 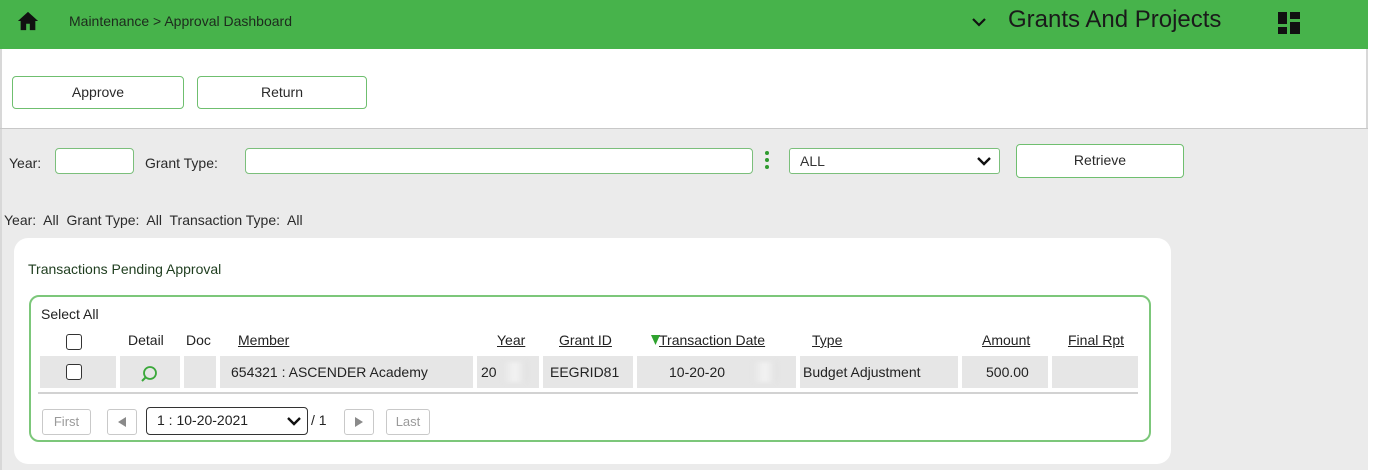 What do you see at coordinates (1289, 23) in the screenshot?
I see `app-grid-icon` at bounding box center [1289, 23].